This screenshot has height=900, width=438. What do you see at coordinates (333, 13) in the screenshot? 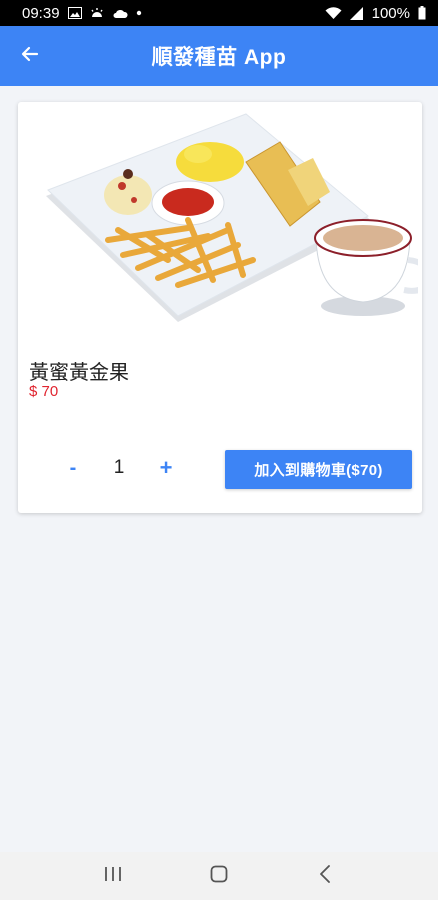
I see `wifi-icon` at bounding box center [333, 13].